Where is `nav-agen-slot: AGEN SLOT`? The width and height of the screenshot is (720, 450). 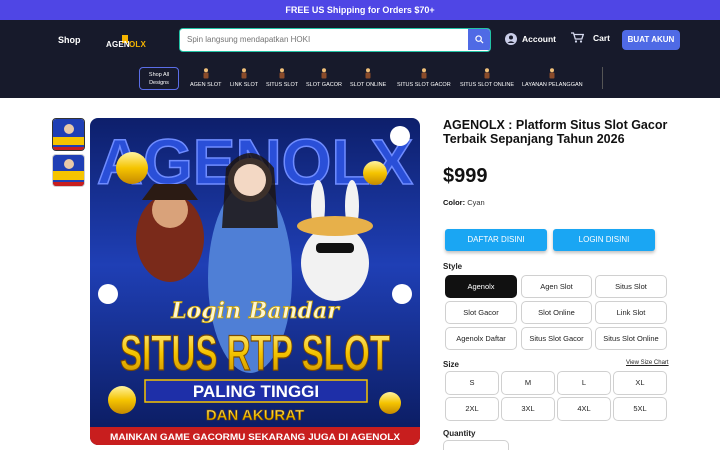 nav-agen-slot: AGEN SLOT is located at coordinates (205, 78).